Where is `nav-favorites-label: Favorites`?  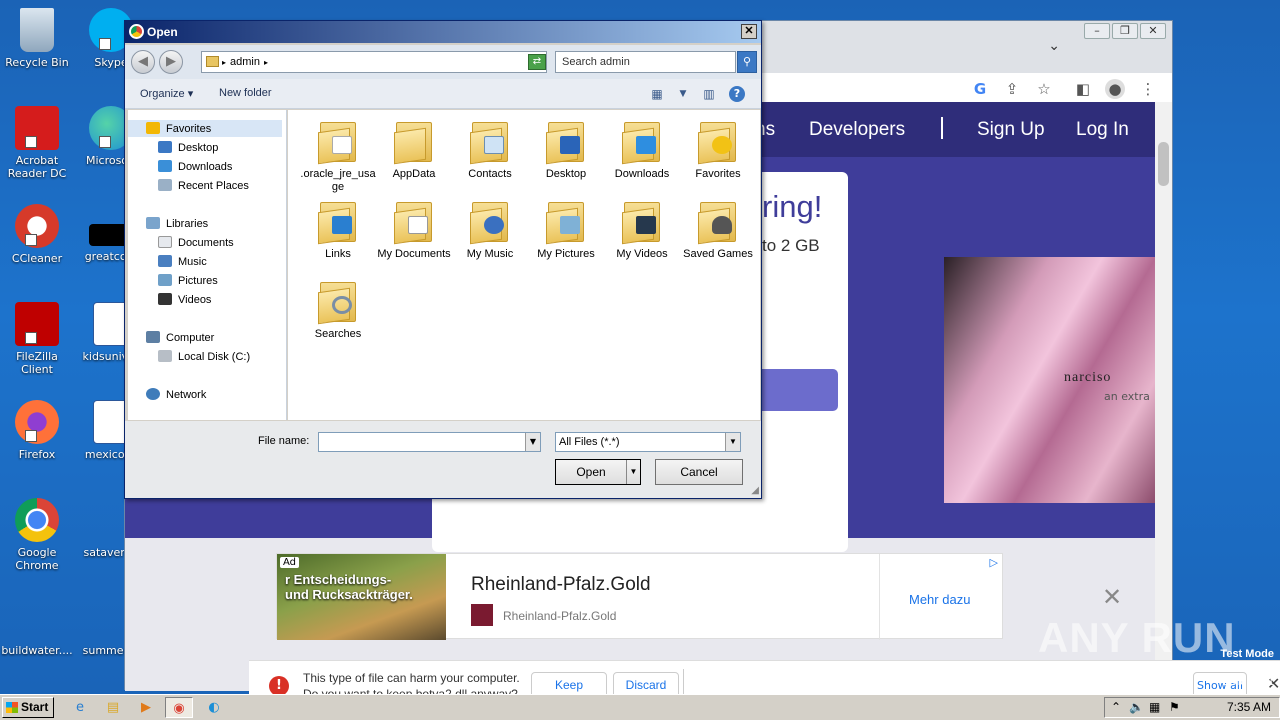 nav-favorites-label: Favorites is located at coordinates (189, 129).